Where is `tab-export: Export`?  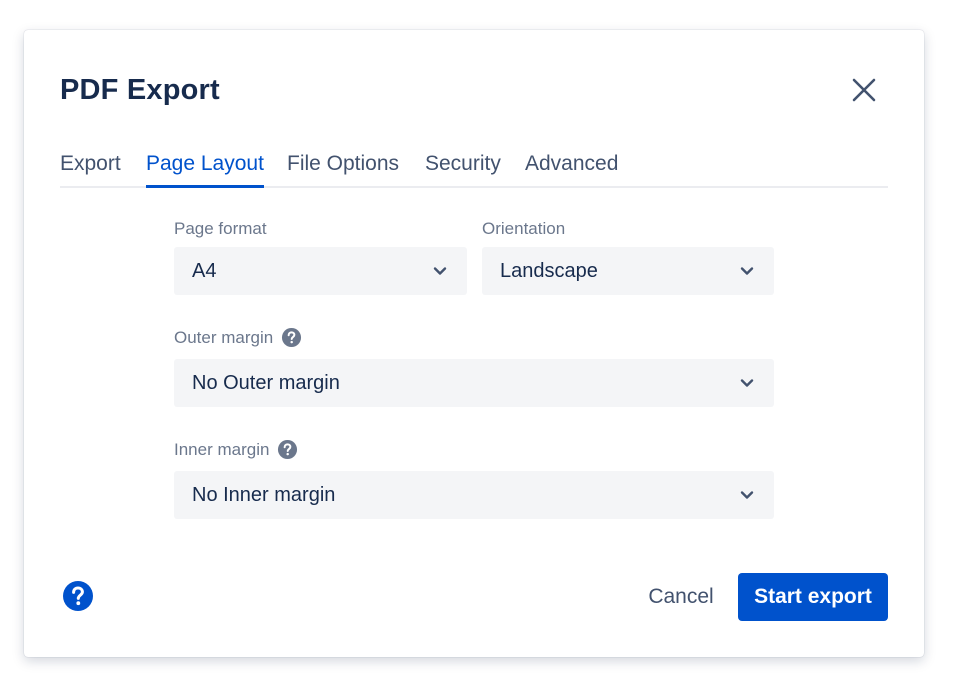
tab-export: Export is located at coordinates (90, 168).